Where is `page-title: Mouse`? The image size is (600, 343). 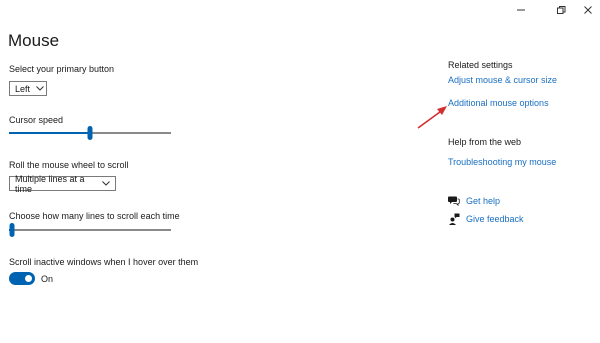
page-title: Mouse is located at coordinates (34, 40).